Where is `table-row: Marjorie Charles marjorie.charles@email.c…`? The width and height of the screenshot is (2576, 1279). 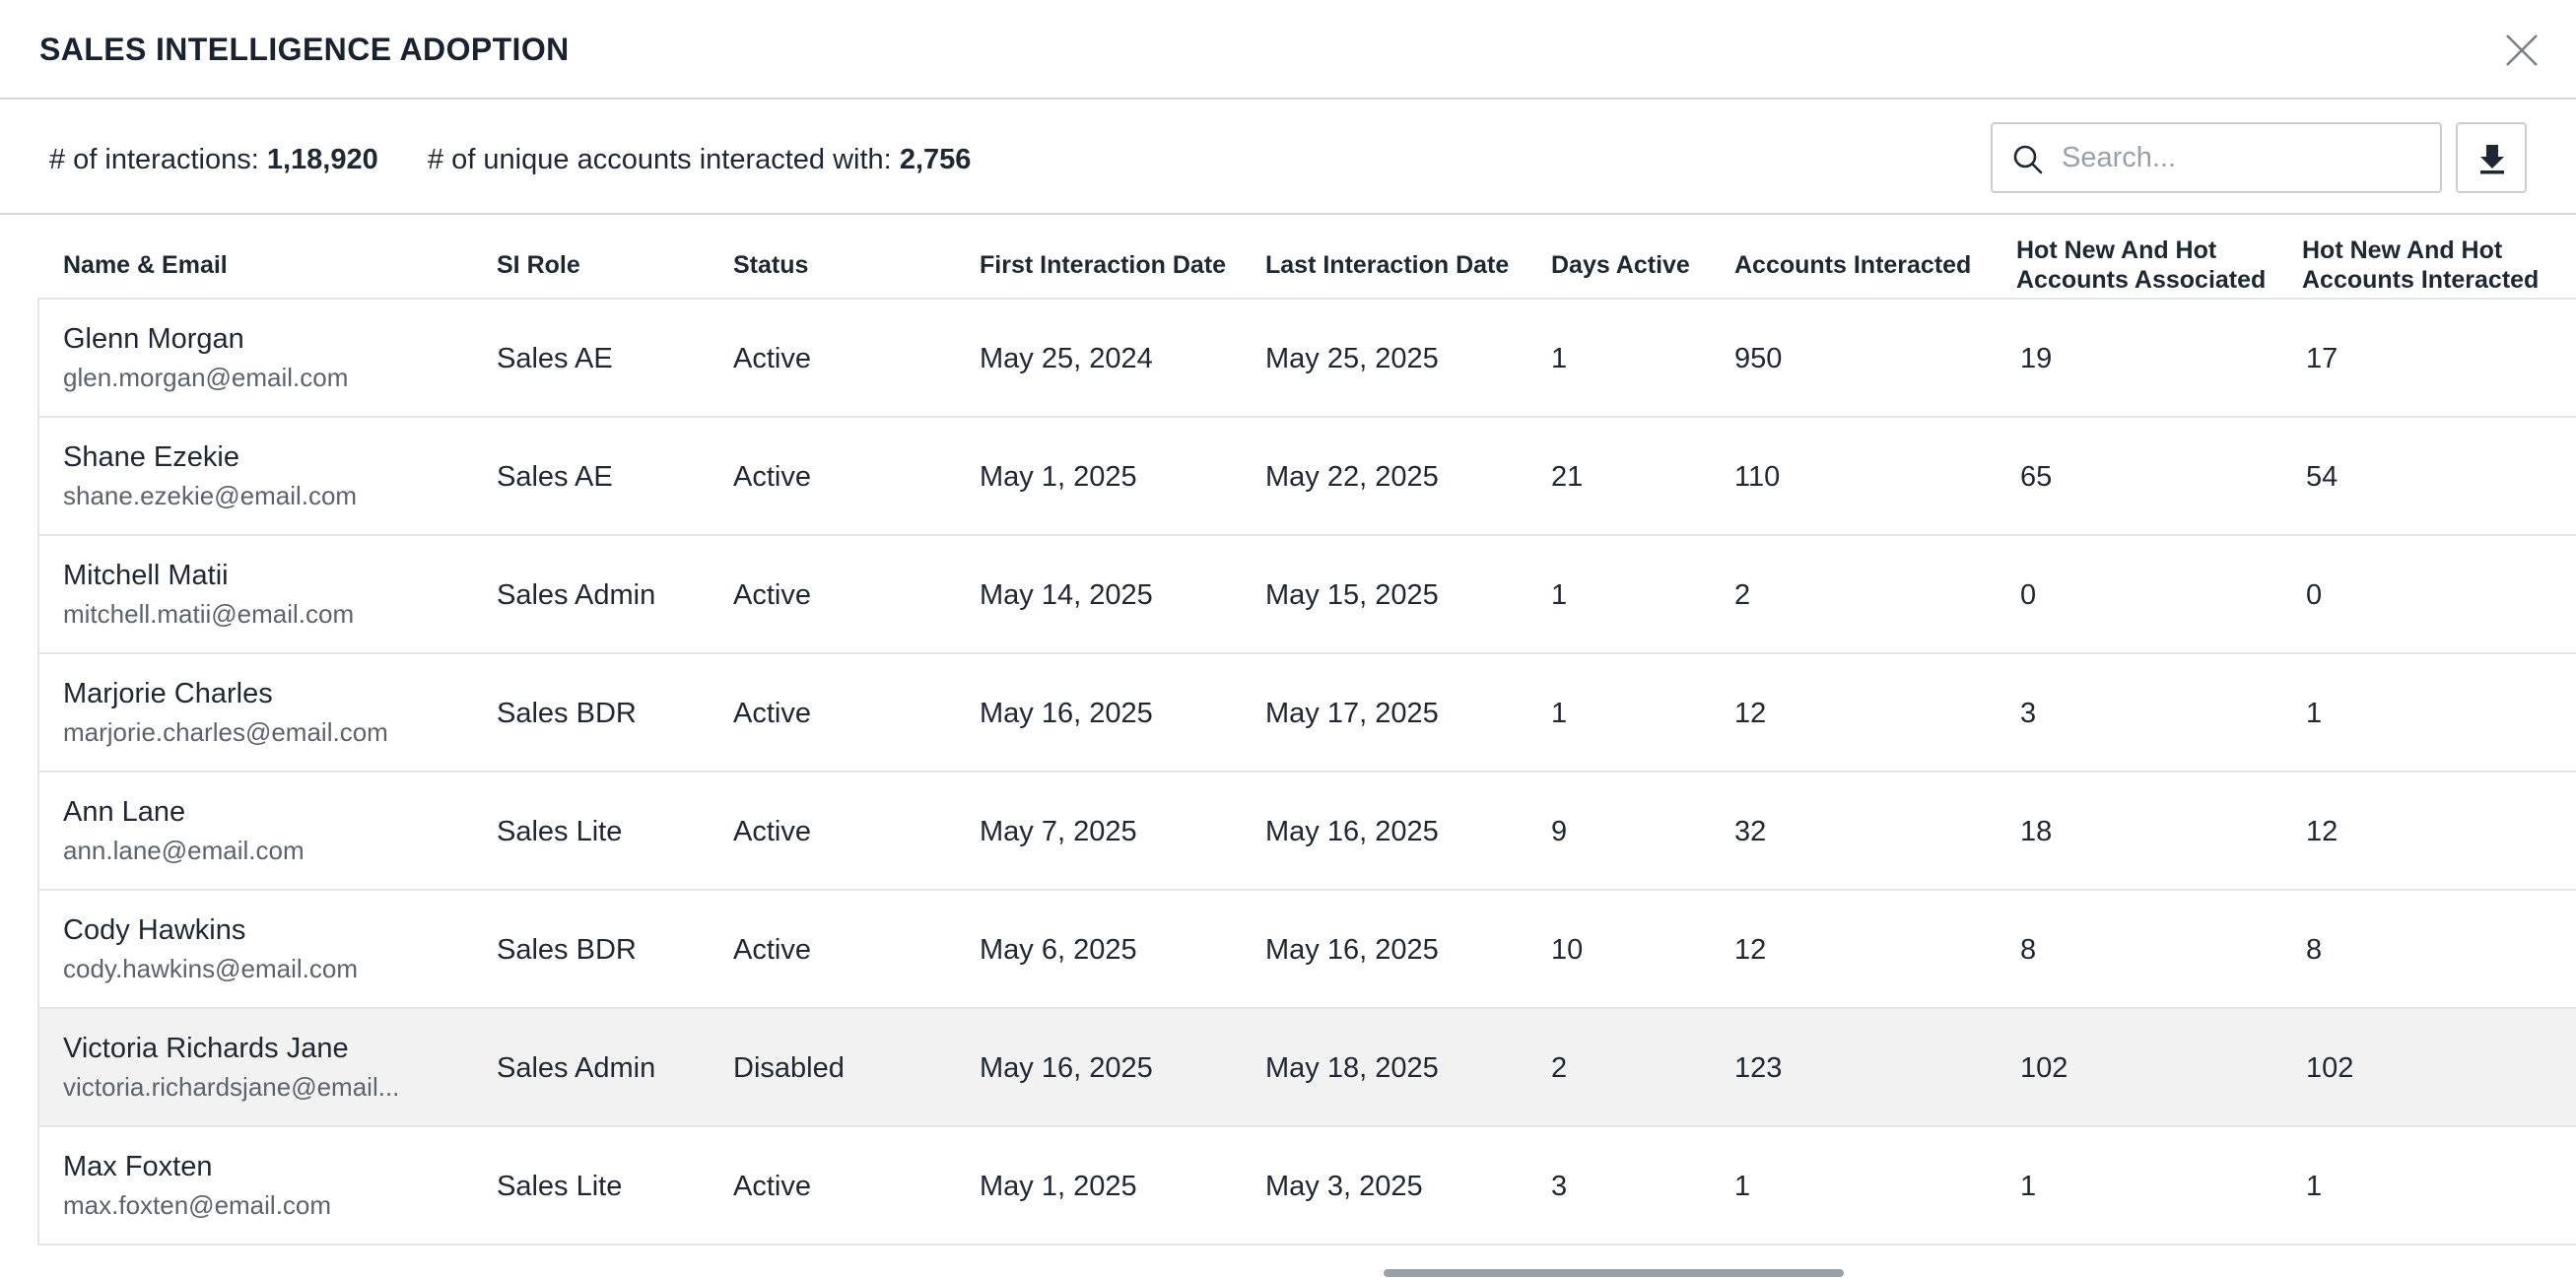 table-row: Marjorie Charles marjorie.charles@email.c… is located at coordinates (1306, 713).